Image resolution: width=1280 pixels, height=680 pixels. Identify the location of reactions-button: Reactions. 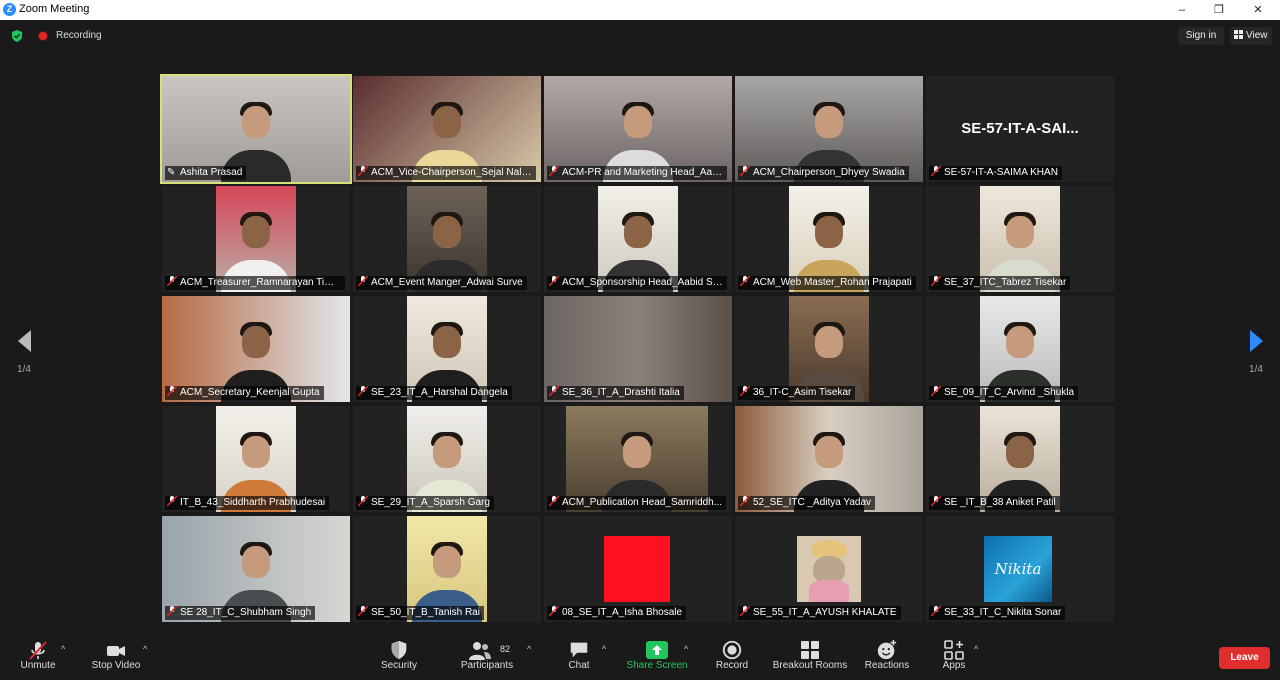
(887, 657).